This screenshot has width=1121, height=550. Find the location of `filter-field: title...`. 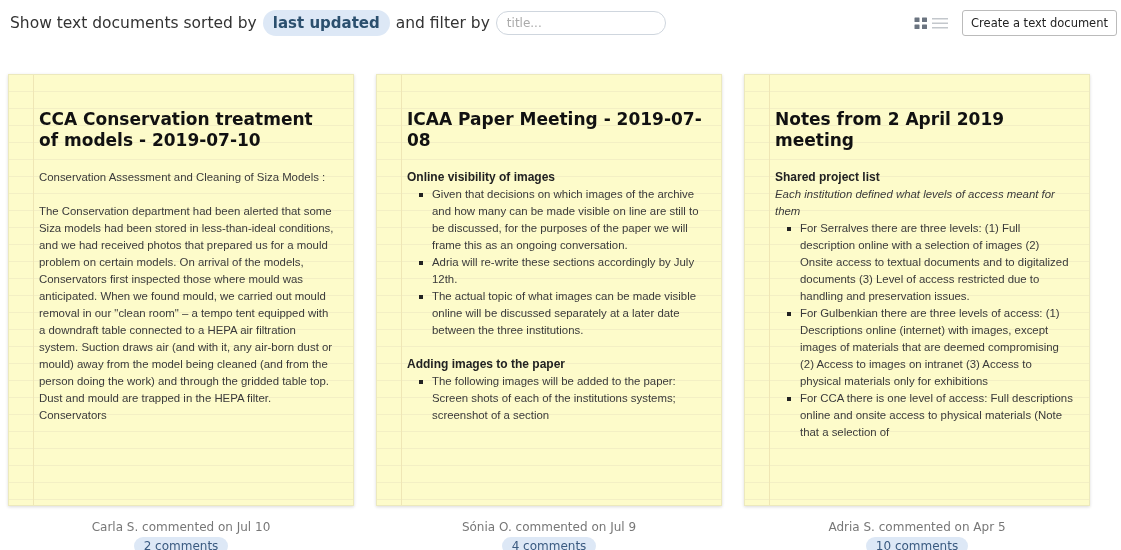

filter-field: title... is located at coordinates (580, 23).